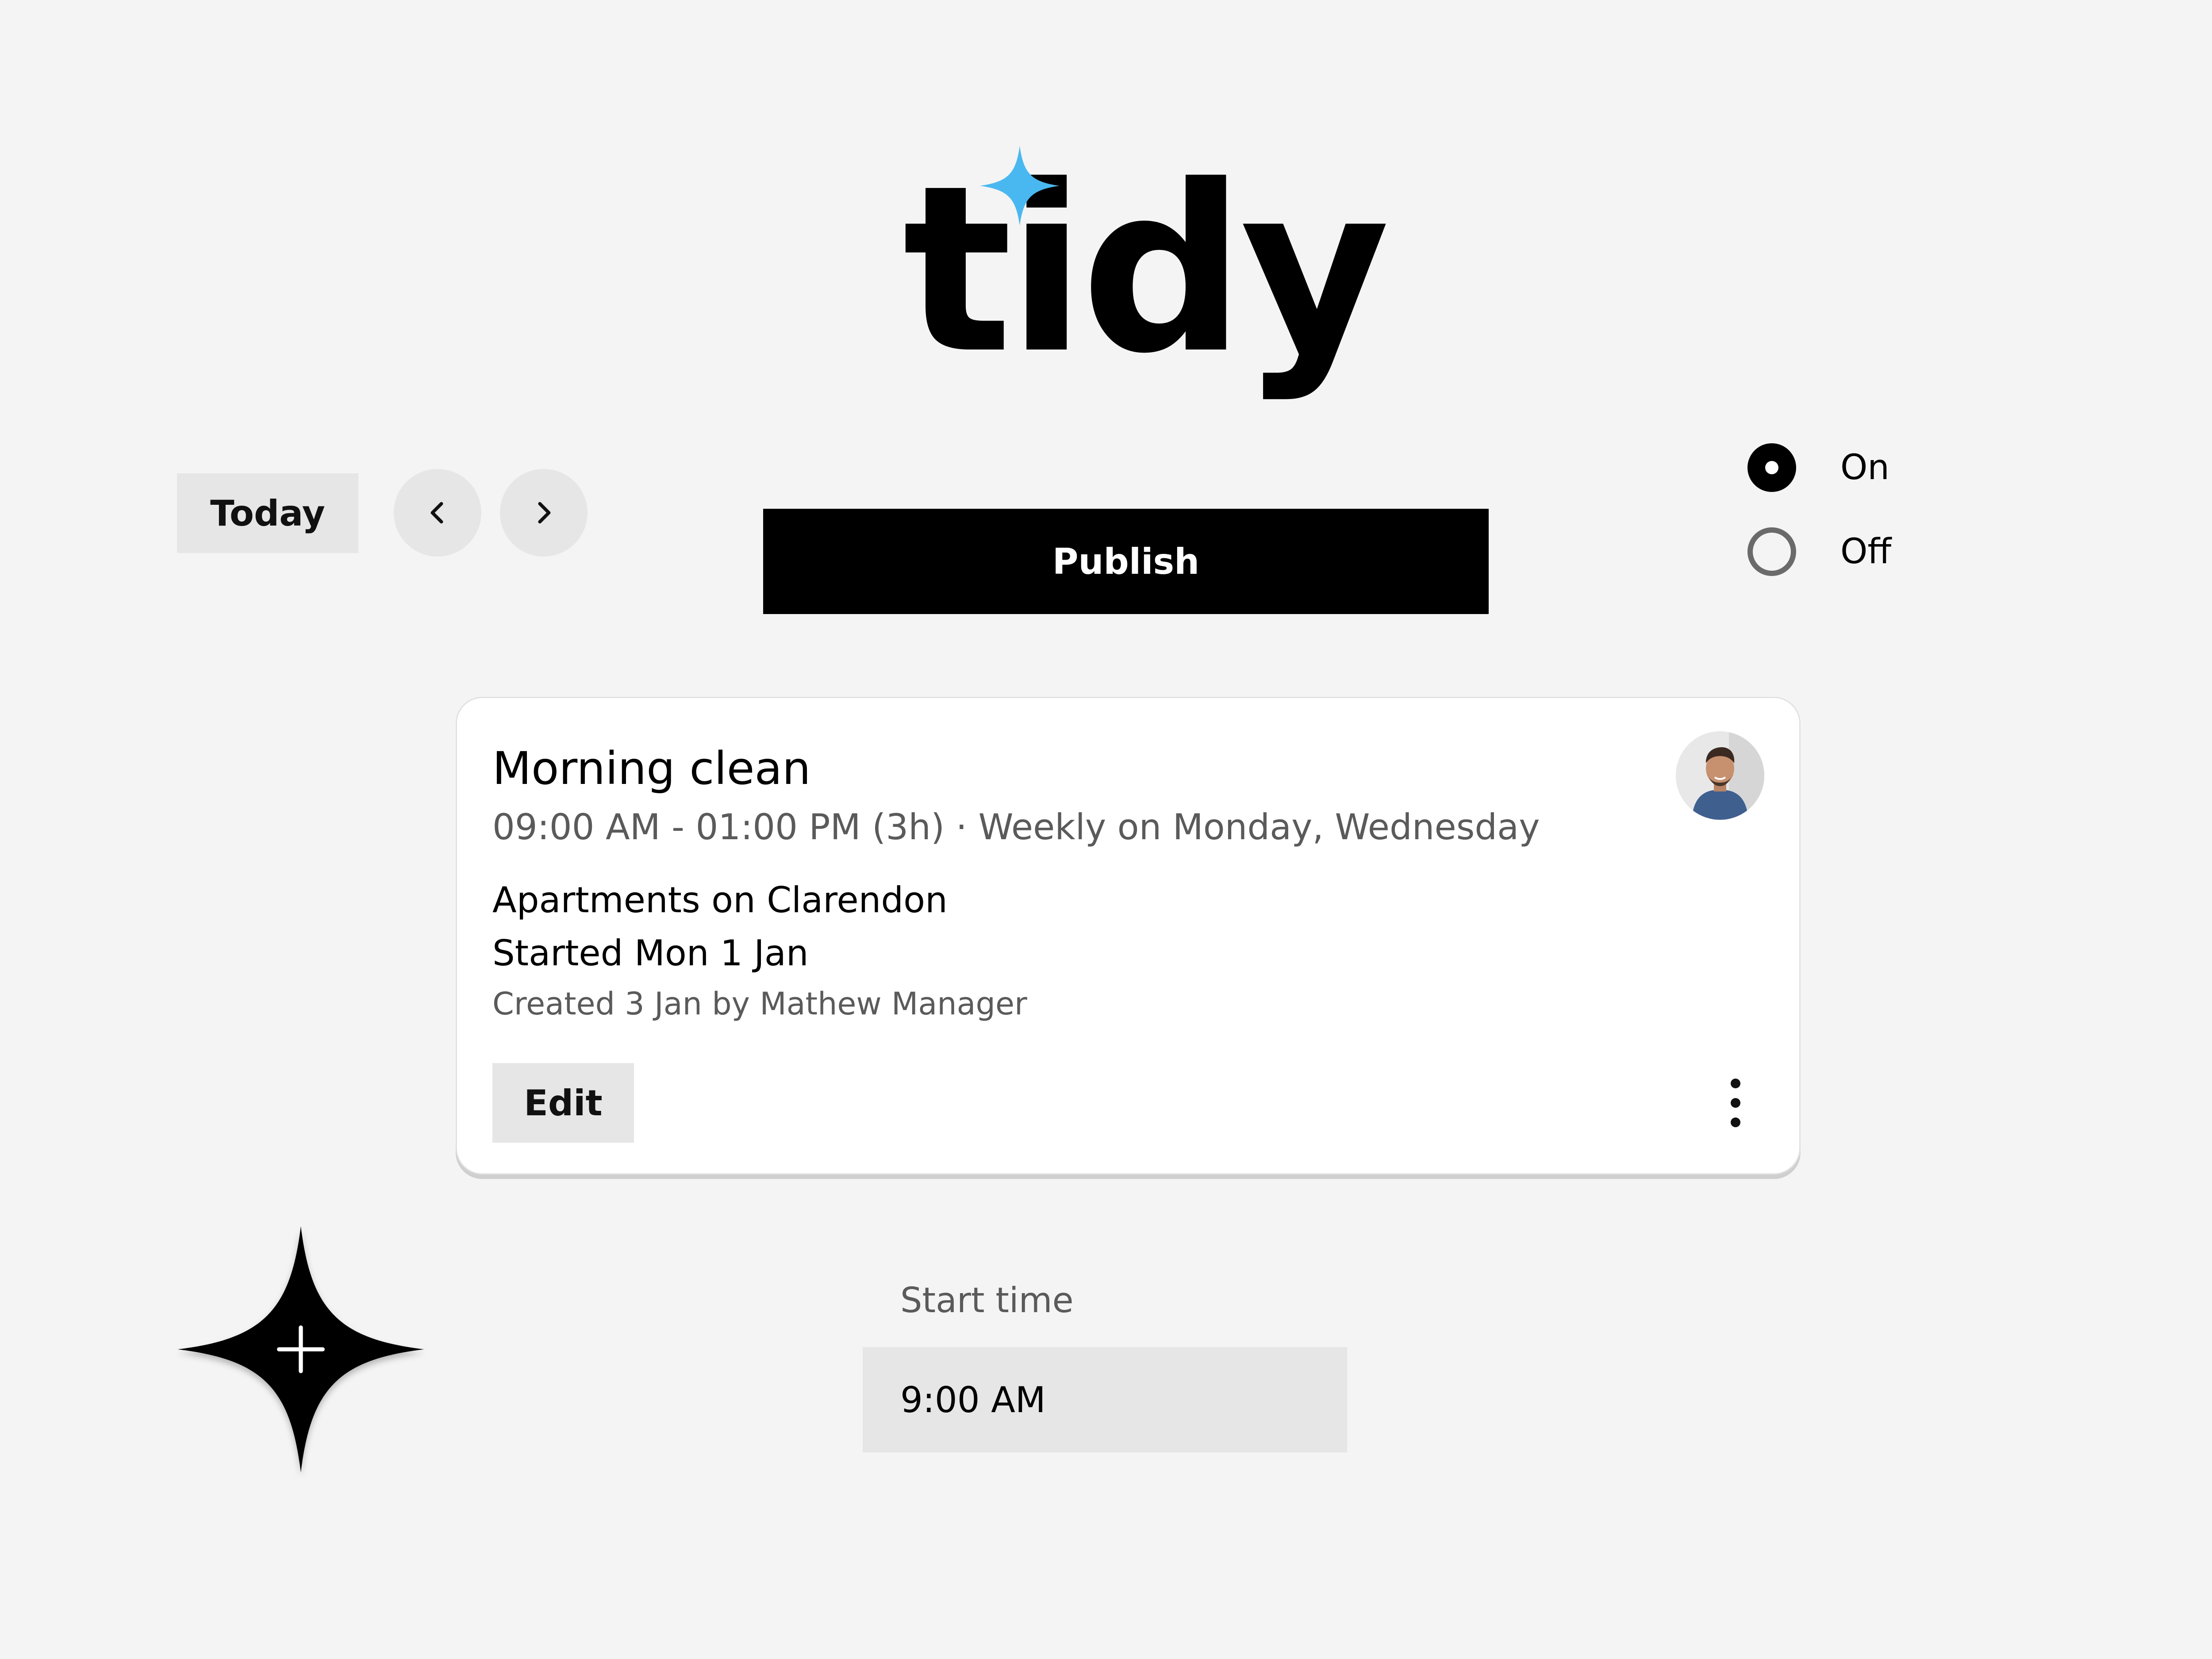  Describe the element at coordinates (1772, 467) in the screenshot. I see `radio-checked-icon` at that location.